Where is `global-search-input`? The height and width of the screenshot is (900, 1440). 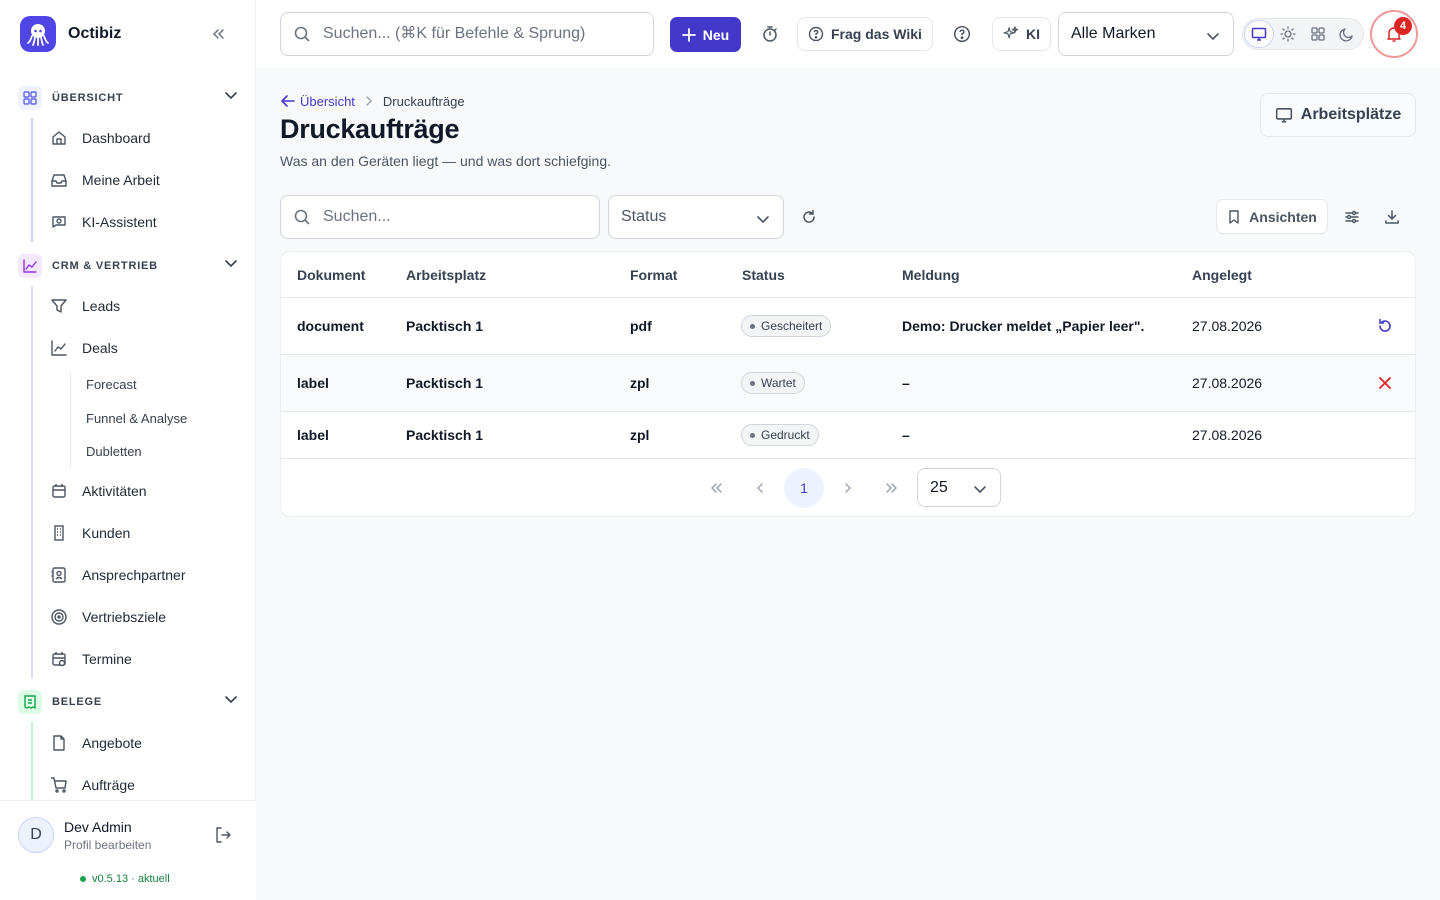
global-search-input is located at coordinates (483, 34).